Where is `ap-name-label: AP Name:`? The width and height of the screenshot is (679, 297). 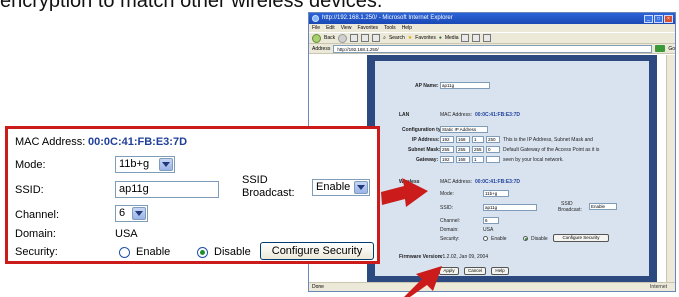
ap-name-label: AP Name: is located at coordinates (427, 86).